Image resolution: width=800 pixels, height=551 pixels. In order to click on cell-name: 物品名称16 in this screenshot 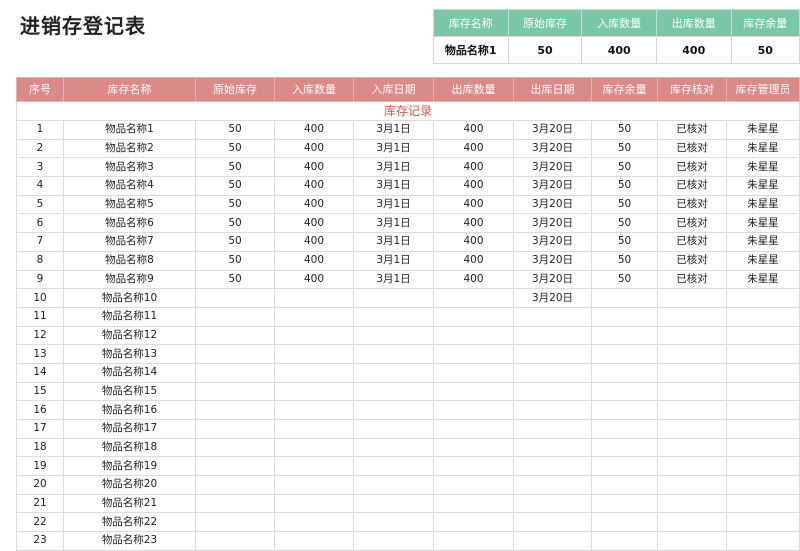, I will do `click(129, 410)`.